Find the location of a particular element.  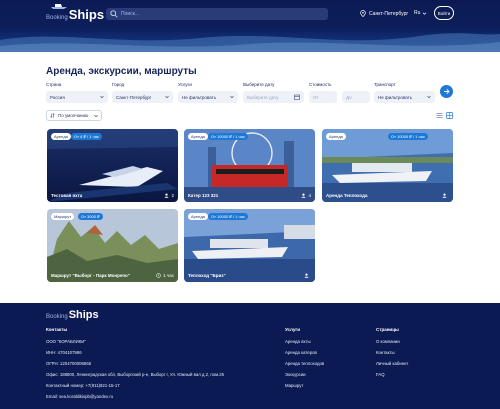

footer-contacts-title: Контакты is located at coordinates (57, 329).